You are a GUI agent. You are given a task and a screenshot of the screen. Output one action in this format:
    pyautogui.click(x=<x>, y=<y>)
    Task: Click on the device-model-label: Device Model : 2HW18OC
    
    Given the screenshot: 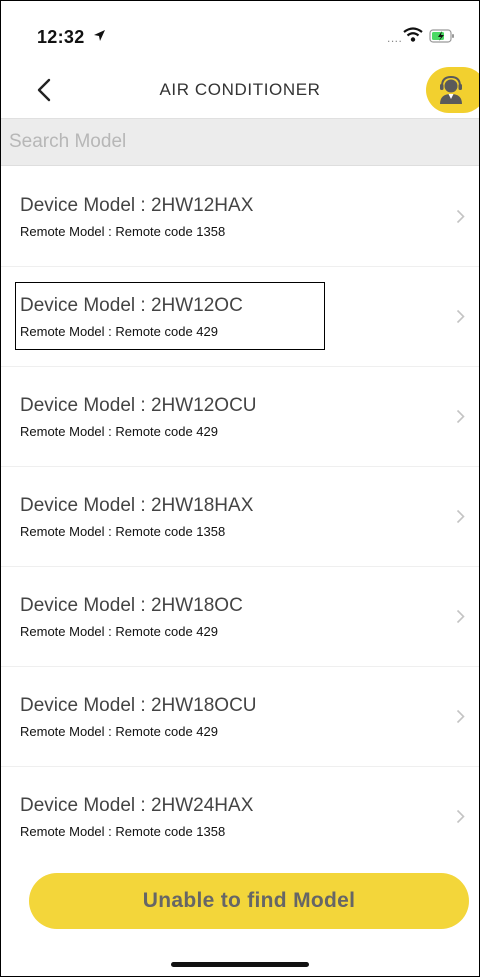 What is the action you would take?
    pyautogui.click(x=131, y=605)
    